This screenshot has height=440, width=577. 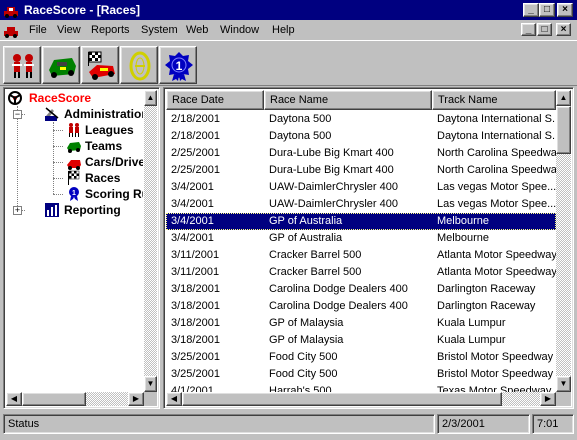 I want to click on grid-horizontal-scrollbar: ◀ ▶, so click(x=361, y=399).